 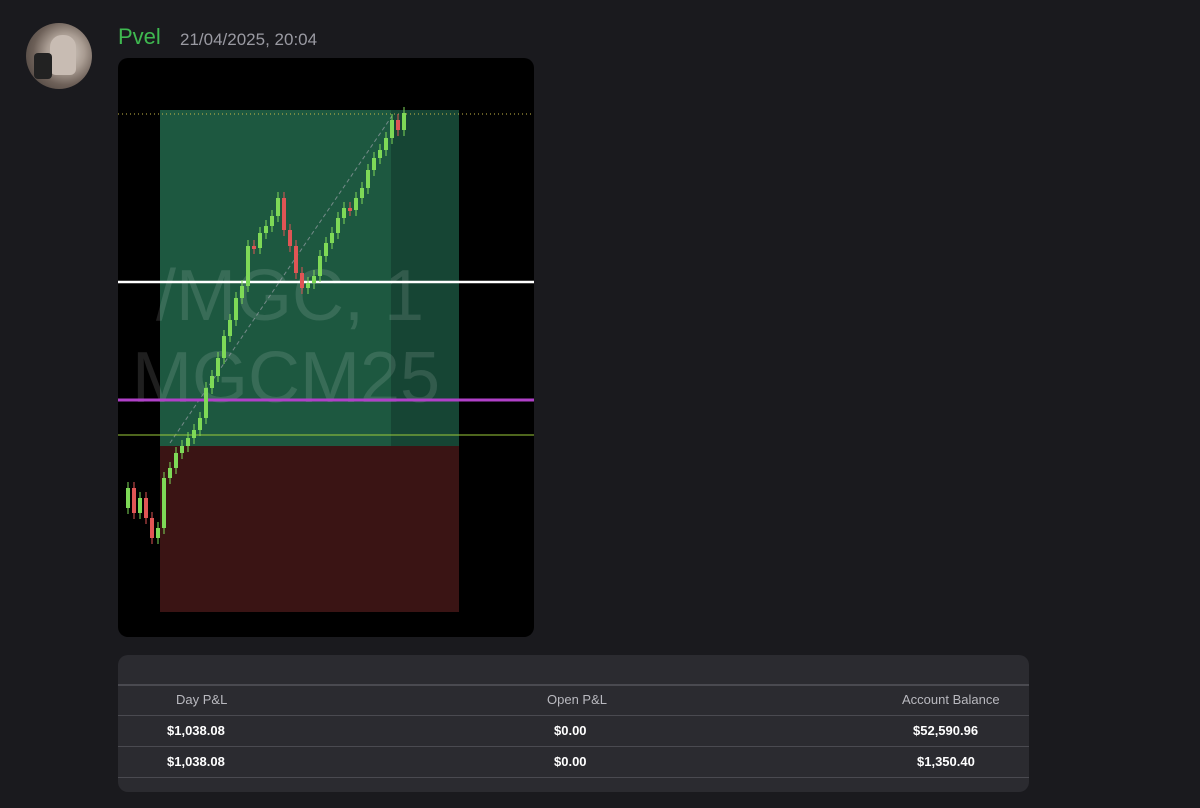 What do you see at coordinates (573, 777) in the screenshot?
I see `bottom-rule` at bounding box center [573, 777].